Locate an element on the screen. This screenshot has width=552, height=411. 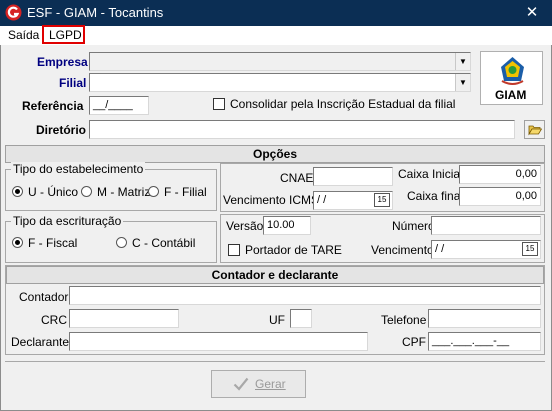
cnae-label: CNAE is located at coordinates (297, 178).